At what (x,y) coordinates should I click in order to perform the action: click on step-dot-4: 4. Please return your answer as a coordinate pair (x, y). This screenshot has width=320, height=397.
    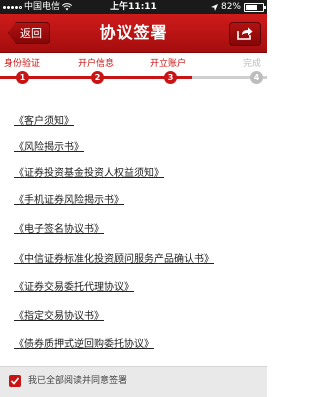
    Looking at the image, I should click on (256, 77).